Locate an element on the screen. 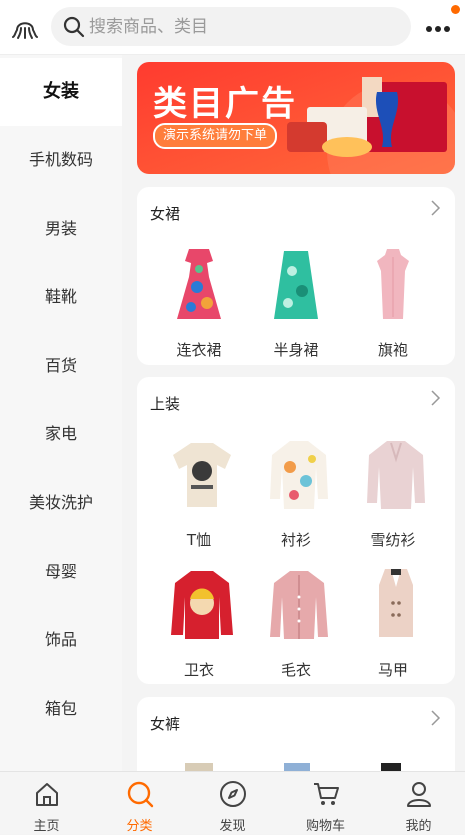 This screenshot has height=835, width=465. item-label: 马甲 is located at coordinates (392, 670).